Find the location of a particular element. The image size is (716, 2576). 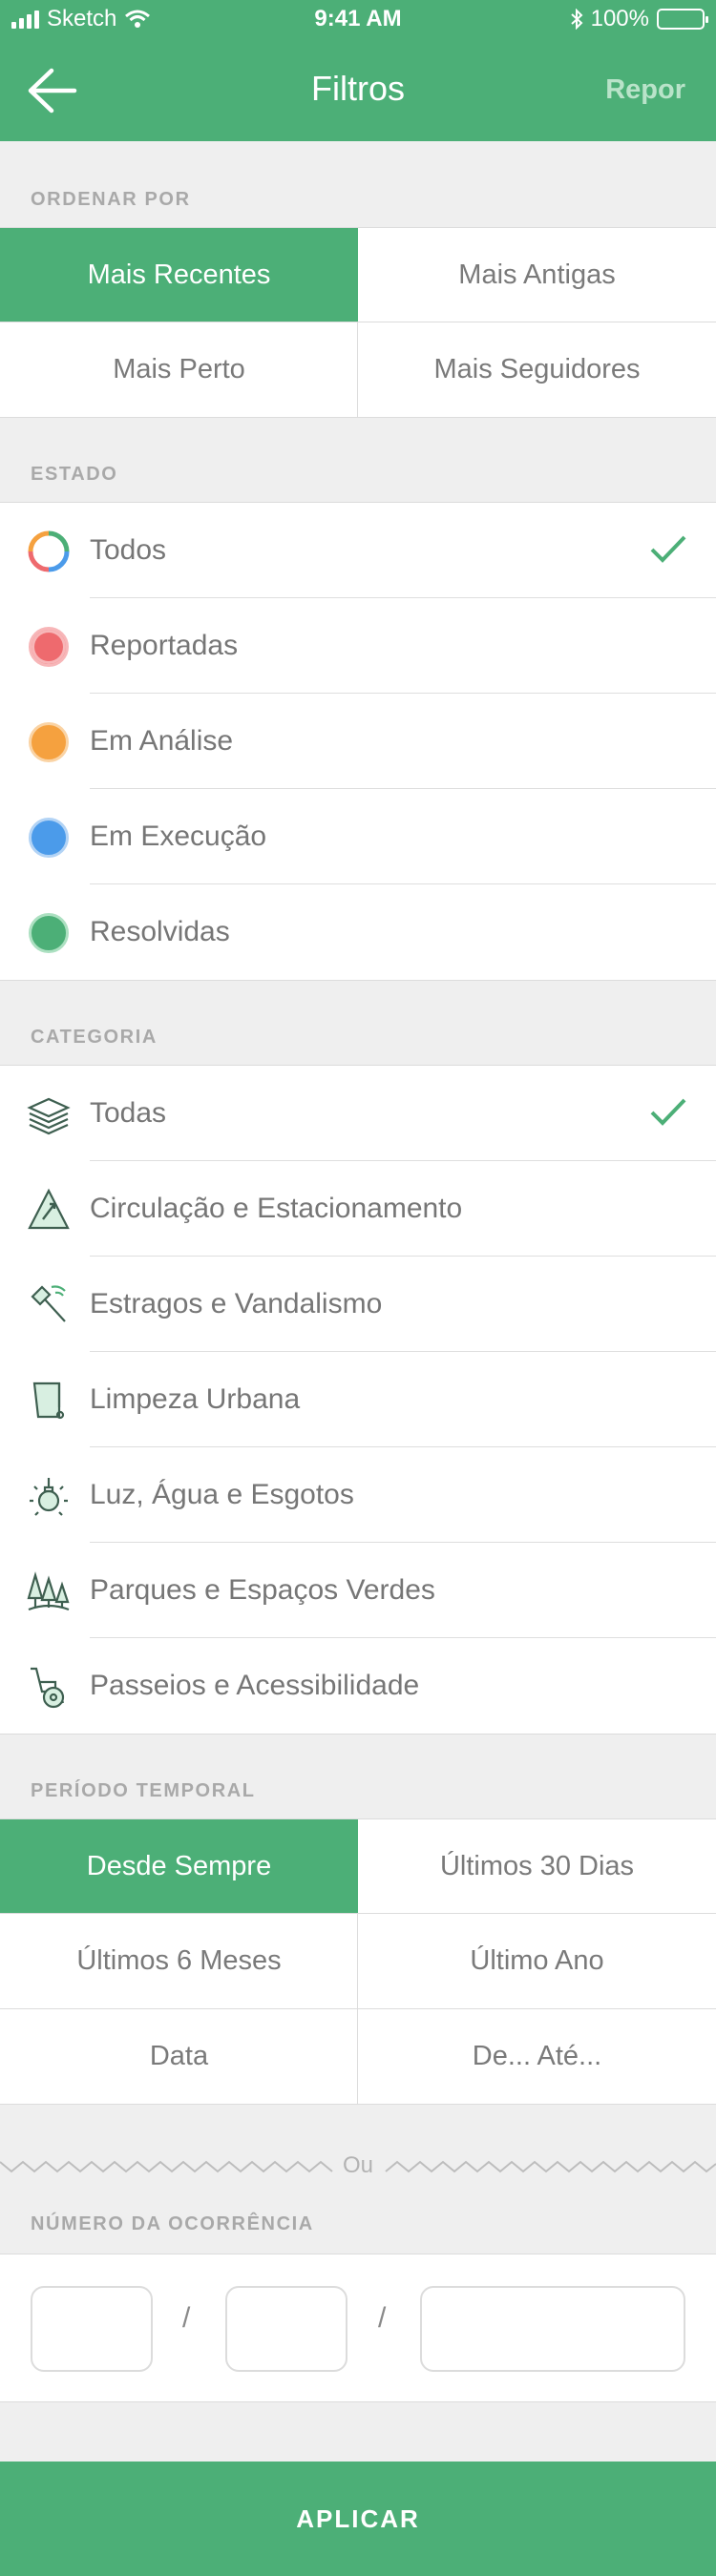

dot-orange-icon is located at coordinates (49, 742).